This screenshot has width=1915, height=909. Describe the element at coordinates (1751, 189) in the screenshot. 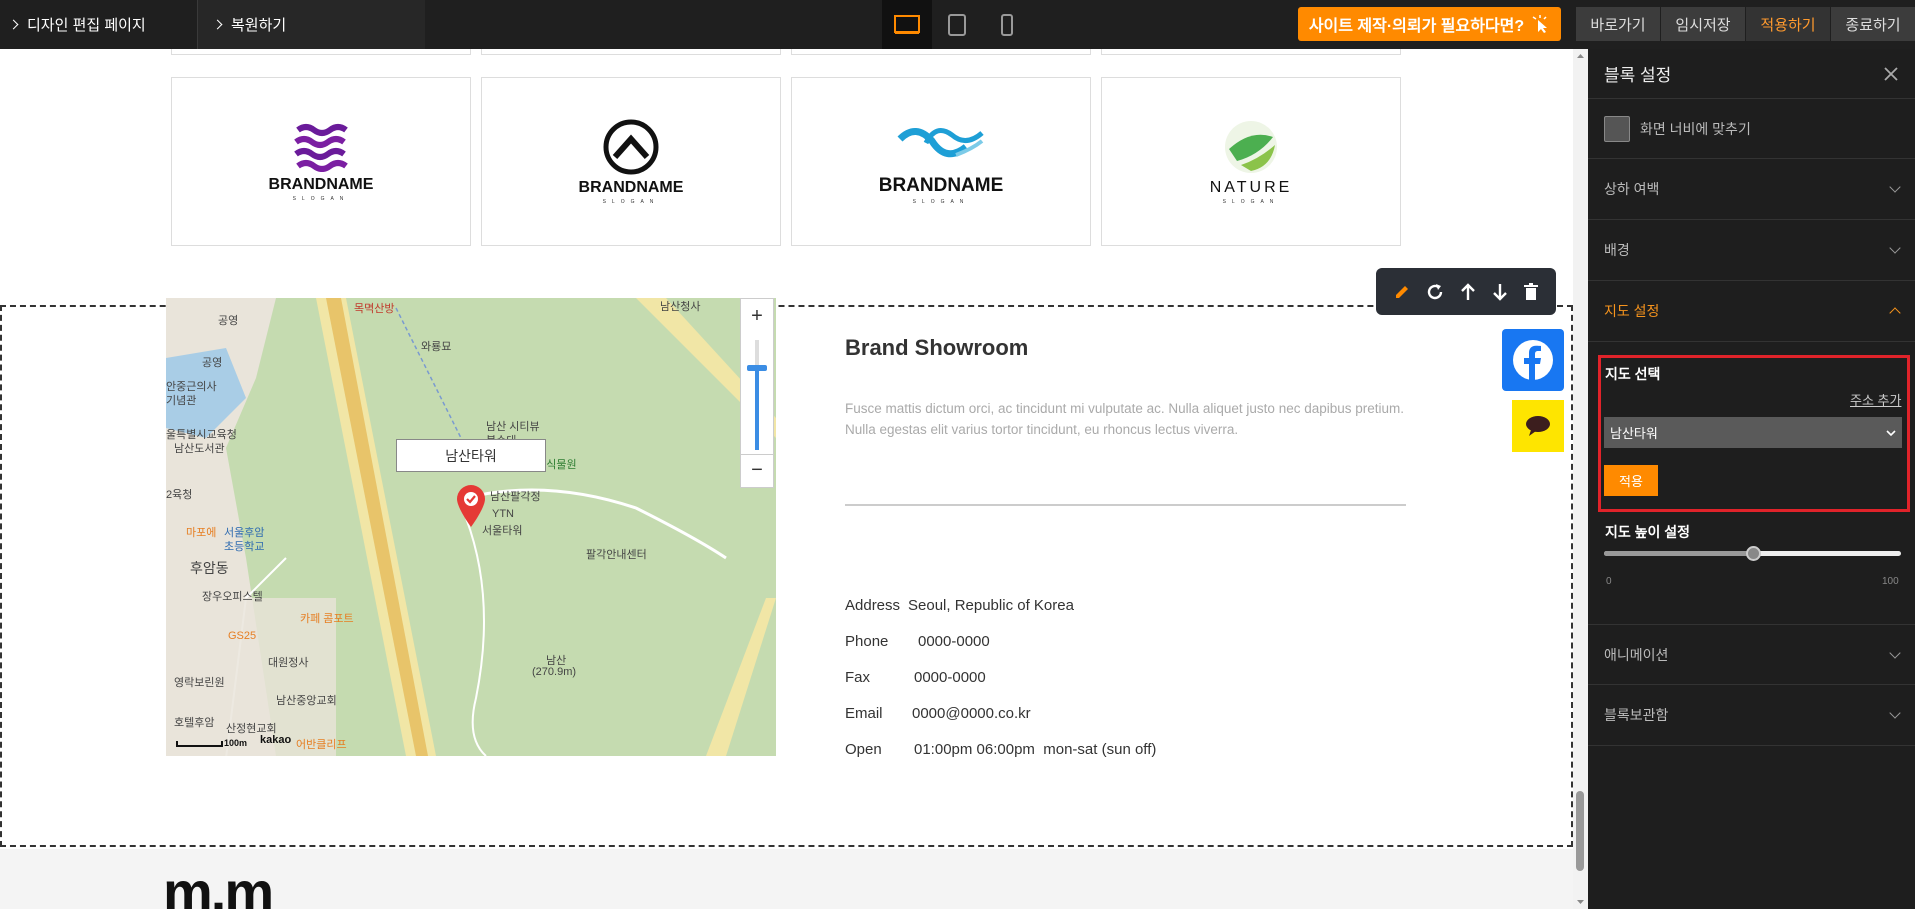

I see `section-padding: 상하 여백` at that location.